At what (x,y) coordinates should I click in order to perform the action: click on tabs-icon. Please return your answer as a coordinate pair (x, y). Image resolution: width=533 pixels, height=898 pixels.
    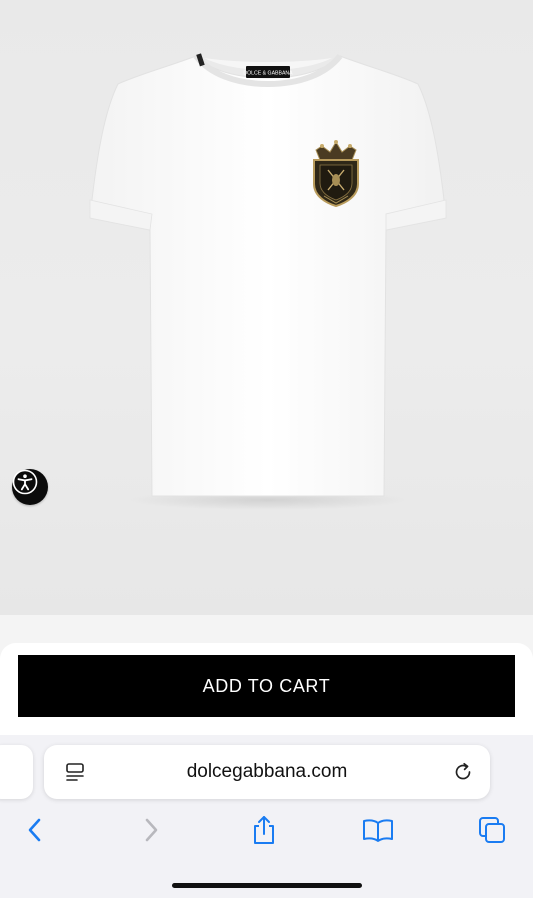
    Looking at the image, I should click on (492, 830).